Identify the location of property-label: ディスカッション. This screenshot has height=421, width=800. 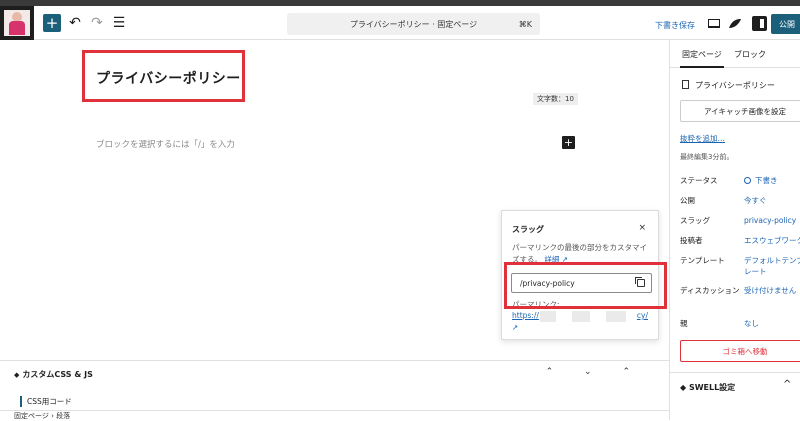
(710, 290).